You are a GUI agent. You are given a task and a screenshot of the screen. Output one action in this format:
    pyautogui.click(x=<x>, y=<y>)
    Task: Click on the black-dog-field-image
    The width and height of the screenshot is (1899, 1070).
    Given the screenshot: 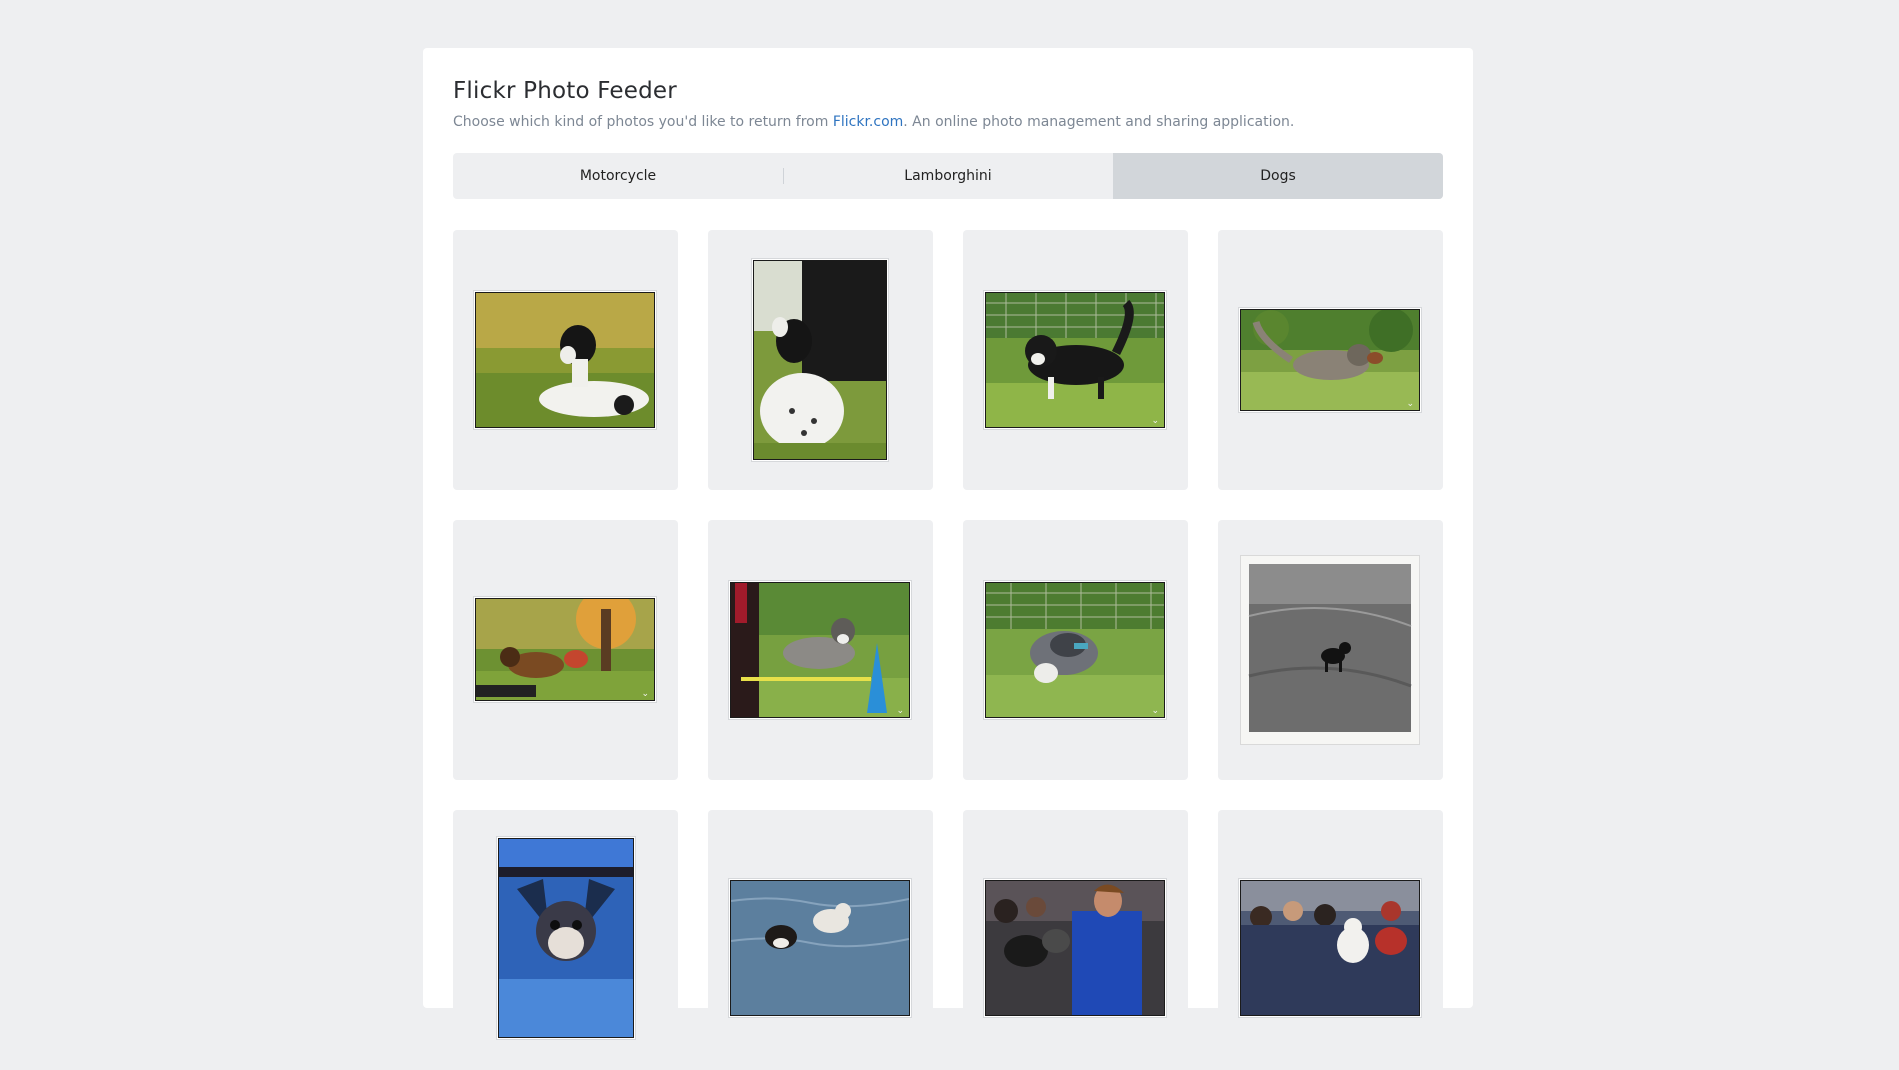 What is the action you would take?
    pyautogui.click(x=1330, y=650)
    